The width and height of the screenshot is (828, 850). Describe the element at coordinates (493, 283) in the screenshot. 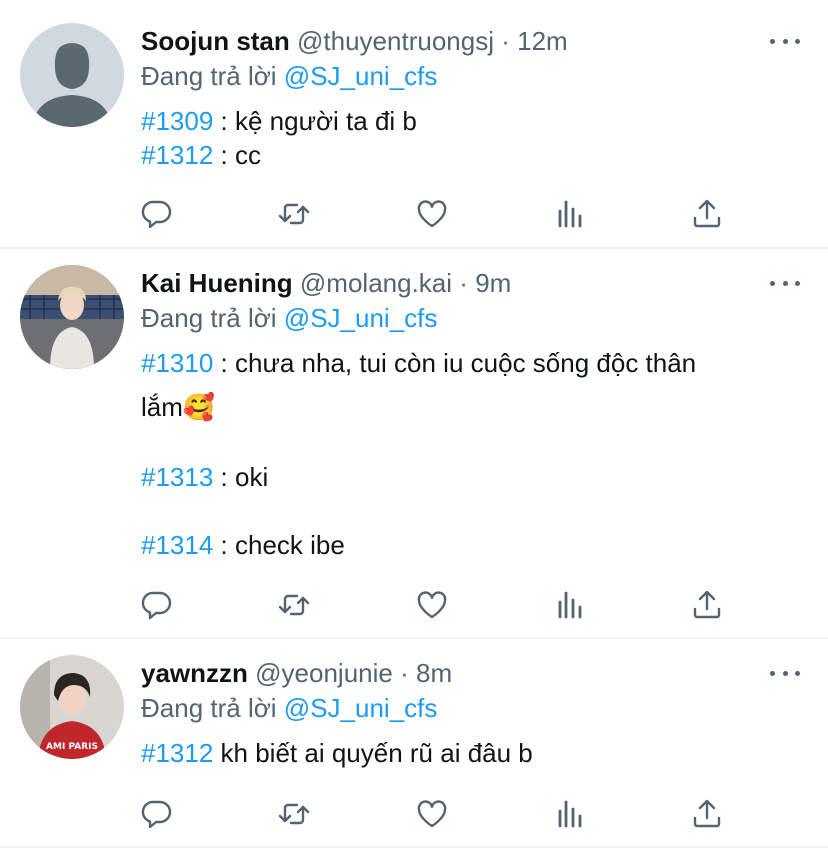

I see `timestamp: 9m` at that location.